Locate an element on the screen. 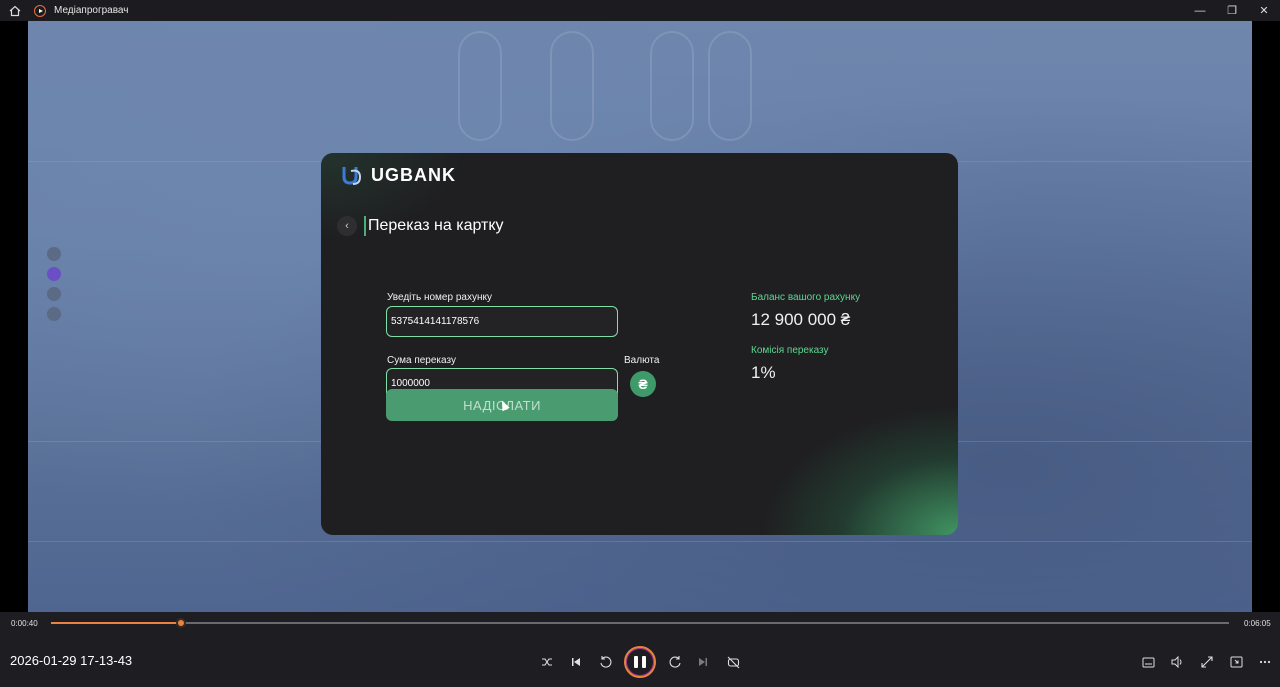  fee-label: Комісія переказу is located at coordinates (790, 350).